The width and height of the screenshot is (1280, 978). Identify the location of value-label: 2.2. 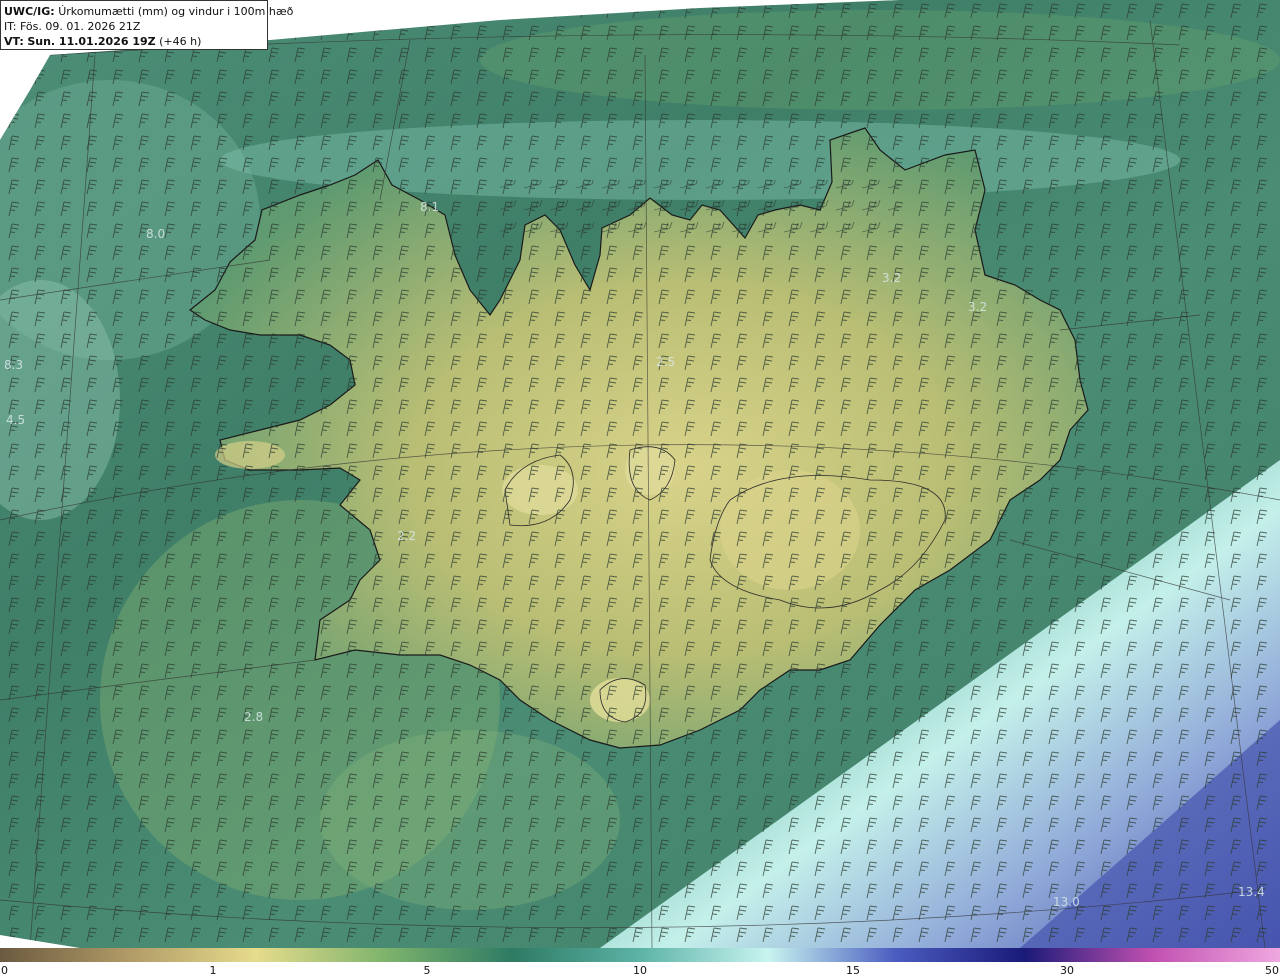
(406, 536).